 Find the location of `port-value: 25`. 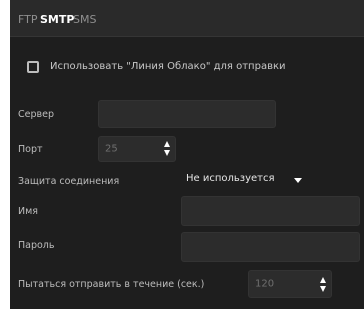

port-value: 25 is located at coordinates (111, 149).